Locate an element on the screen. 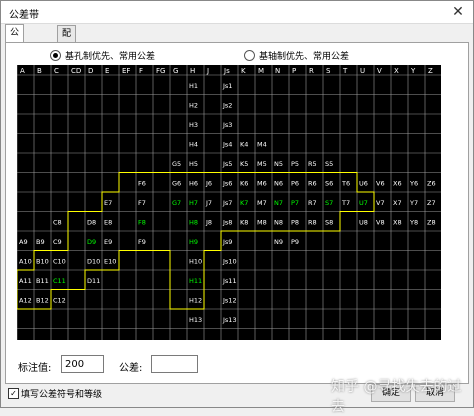  tolerance-cell: J7 is located at coordinates (208, 203).